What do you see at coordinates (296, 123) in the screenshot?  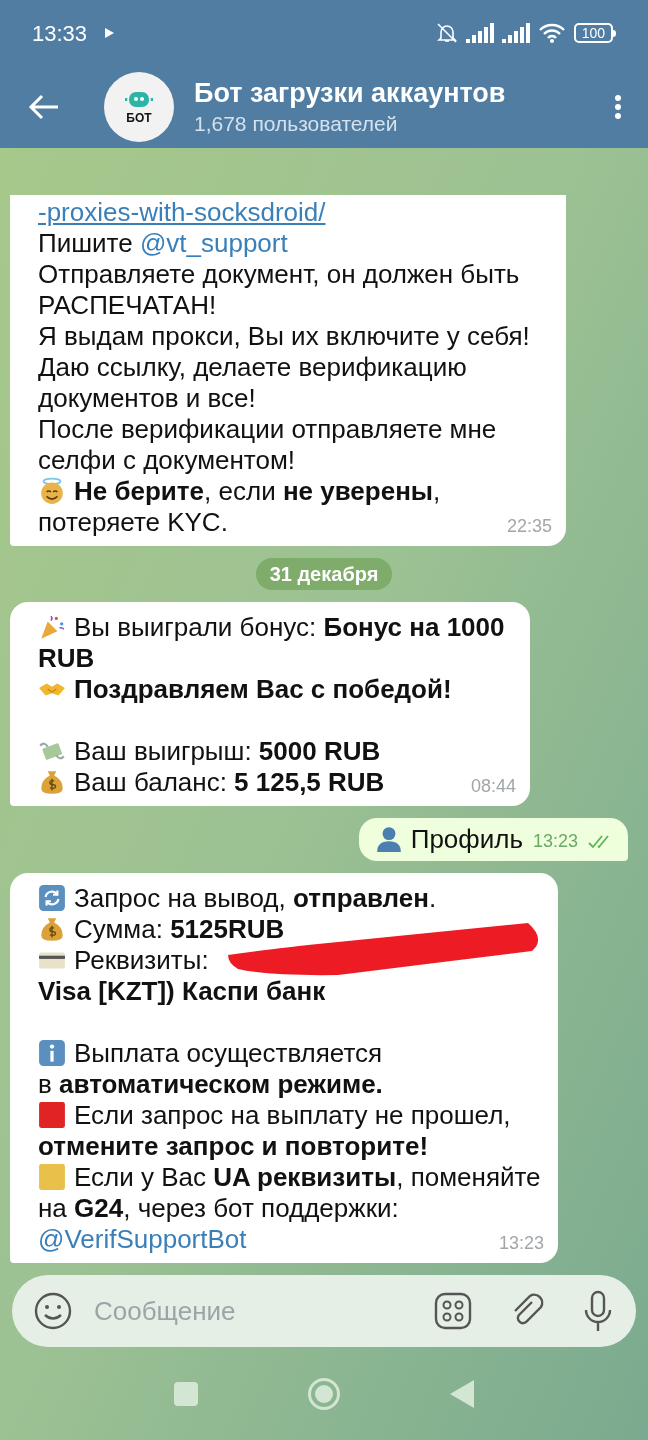 I see `member-count: 1,678 пользователей` at bounding box center [296, 123].